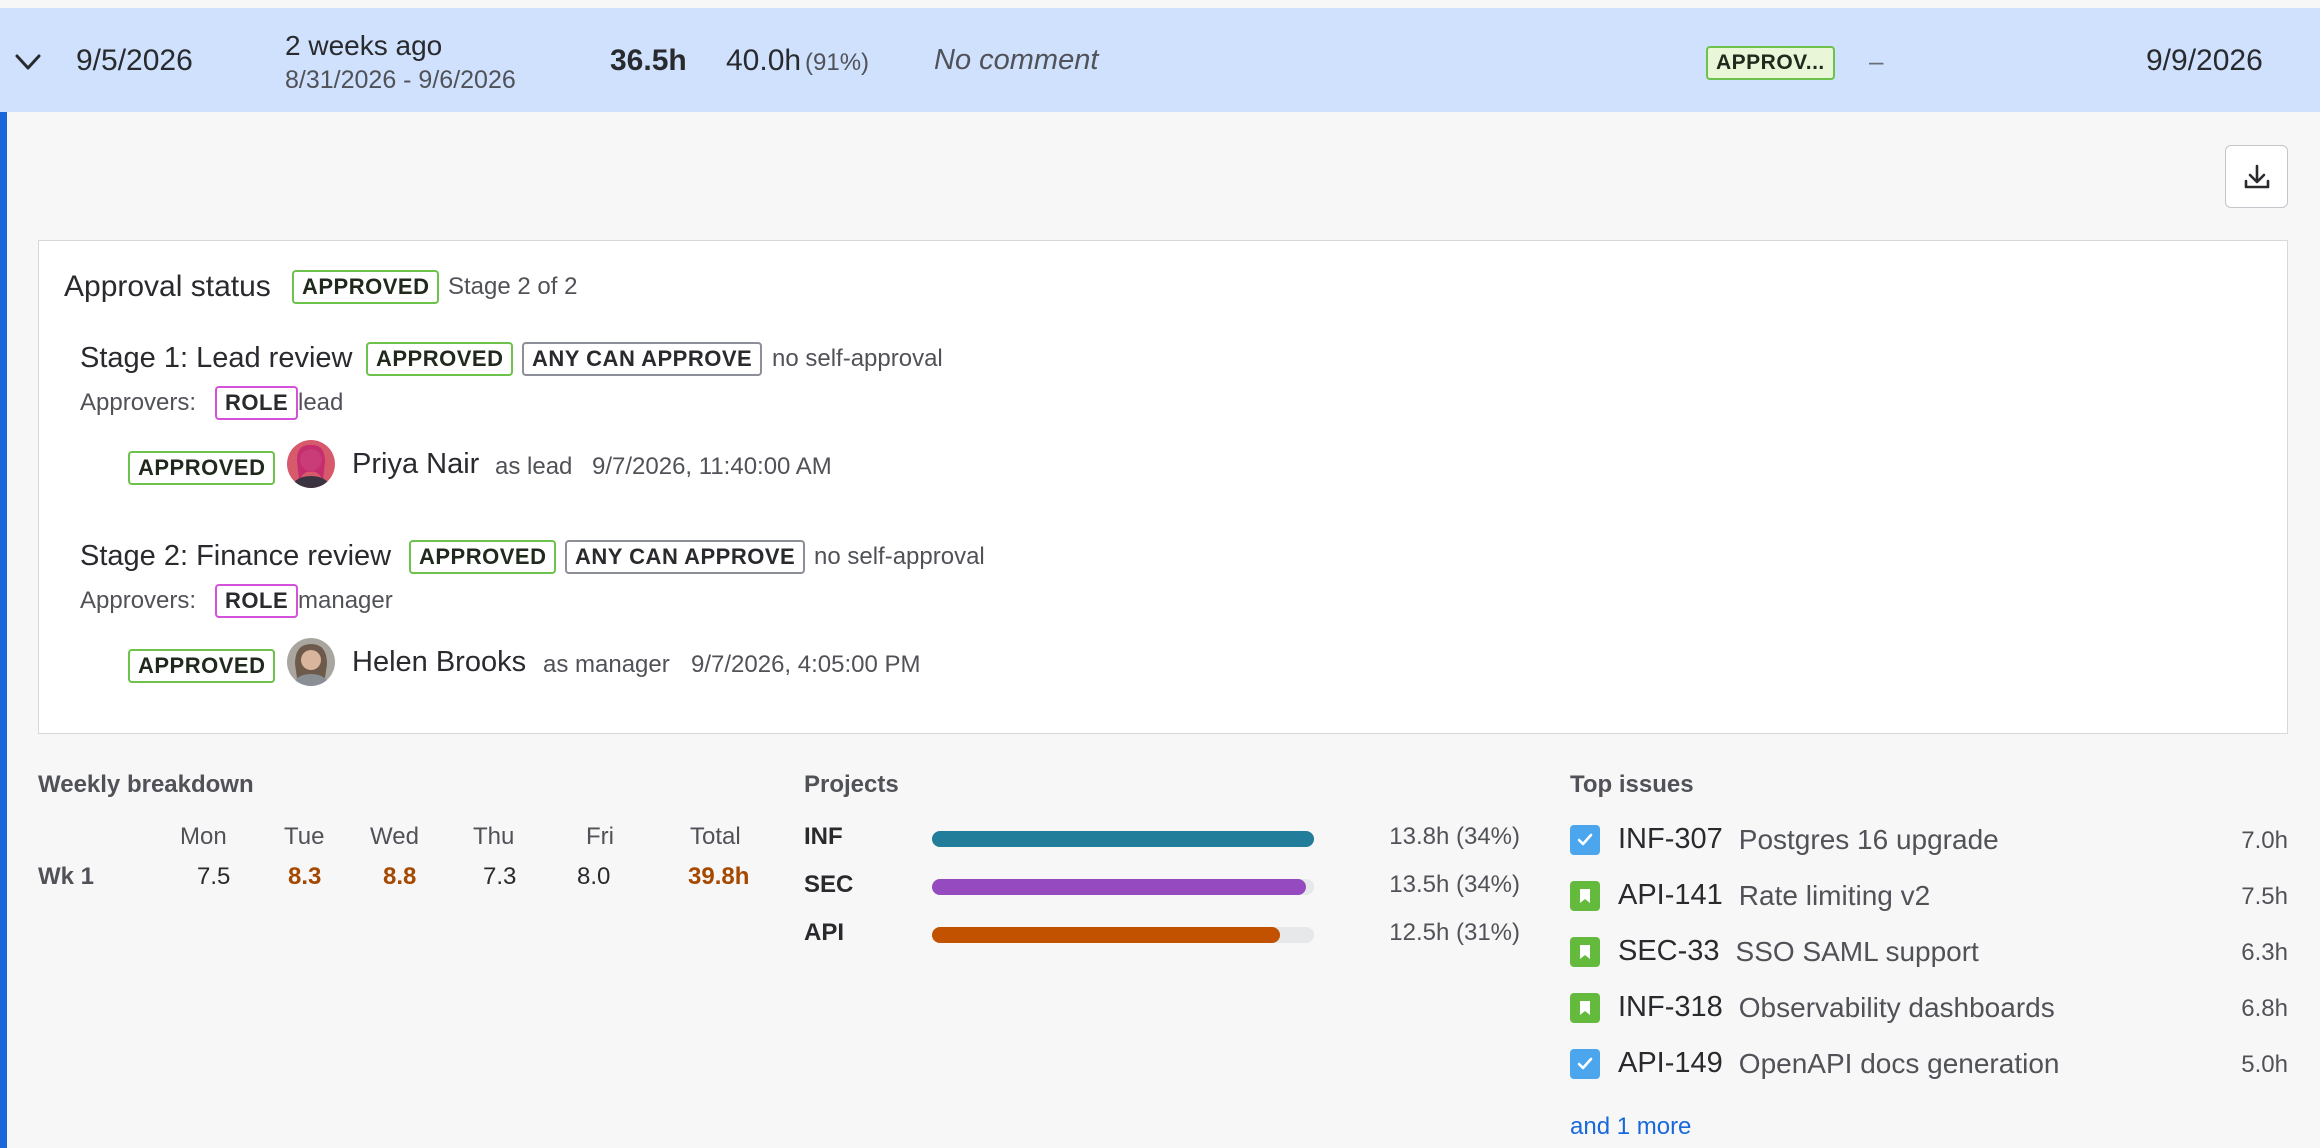 Image resolution: width=2320 pixels, height=1148 pixels. I want to click on stage-1-approver-name: Priya Nair, so click(416, 464).